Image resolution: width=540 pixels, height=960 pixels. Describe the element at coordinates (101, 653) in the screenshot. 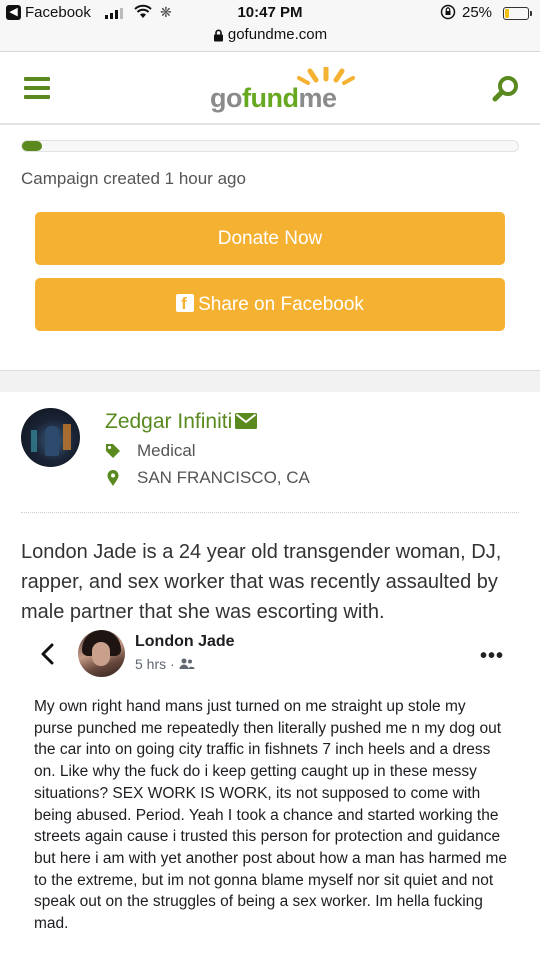

I see `post-author-avatar` at that location.